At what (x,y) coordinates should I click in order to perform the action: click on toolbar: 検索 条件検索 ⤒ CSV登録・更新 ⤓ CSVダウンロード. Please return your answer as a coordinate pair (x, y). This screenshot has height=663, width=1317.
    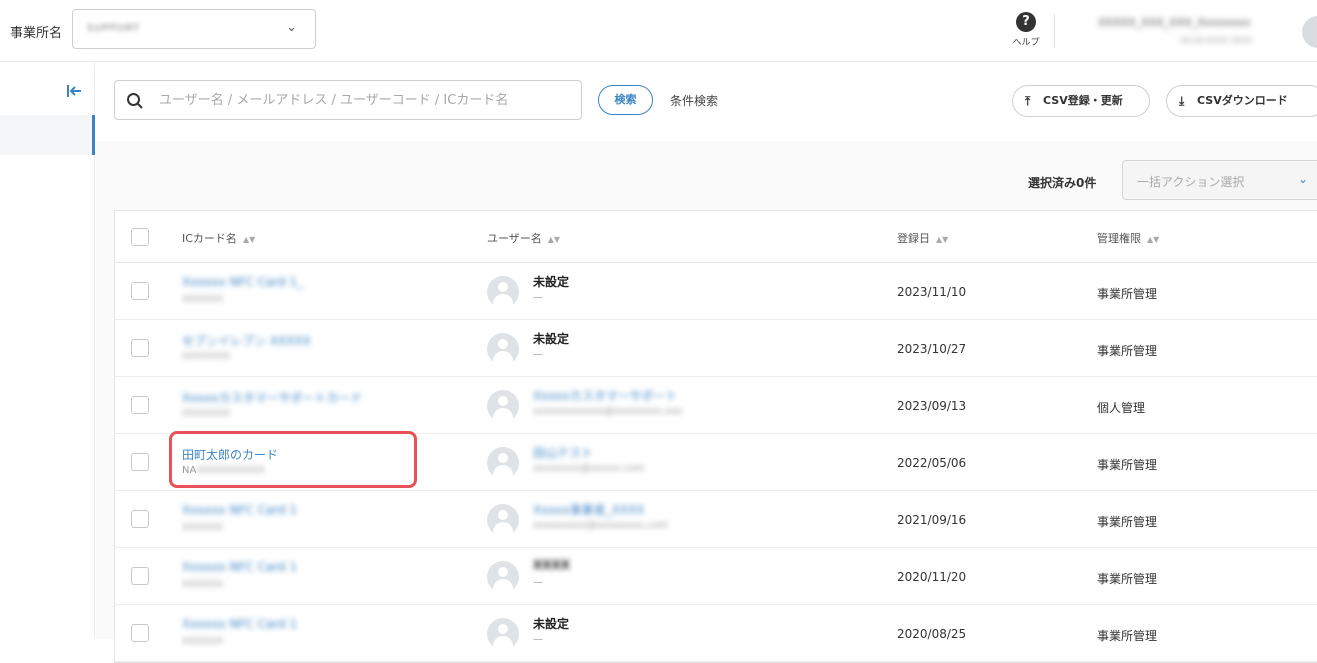
    Looking at the image, I should click on (706, 102).